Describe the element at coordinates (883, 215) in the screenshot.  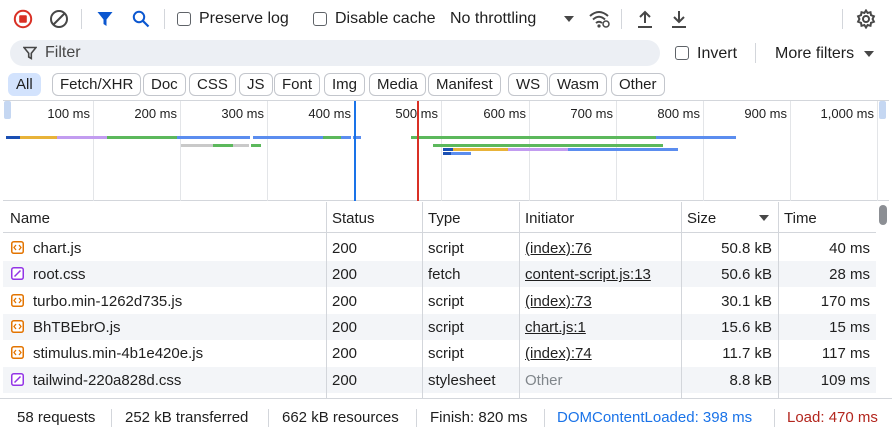
I see `table-scrollbar-thumb` at that location.